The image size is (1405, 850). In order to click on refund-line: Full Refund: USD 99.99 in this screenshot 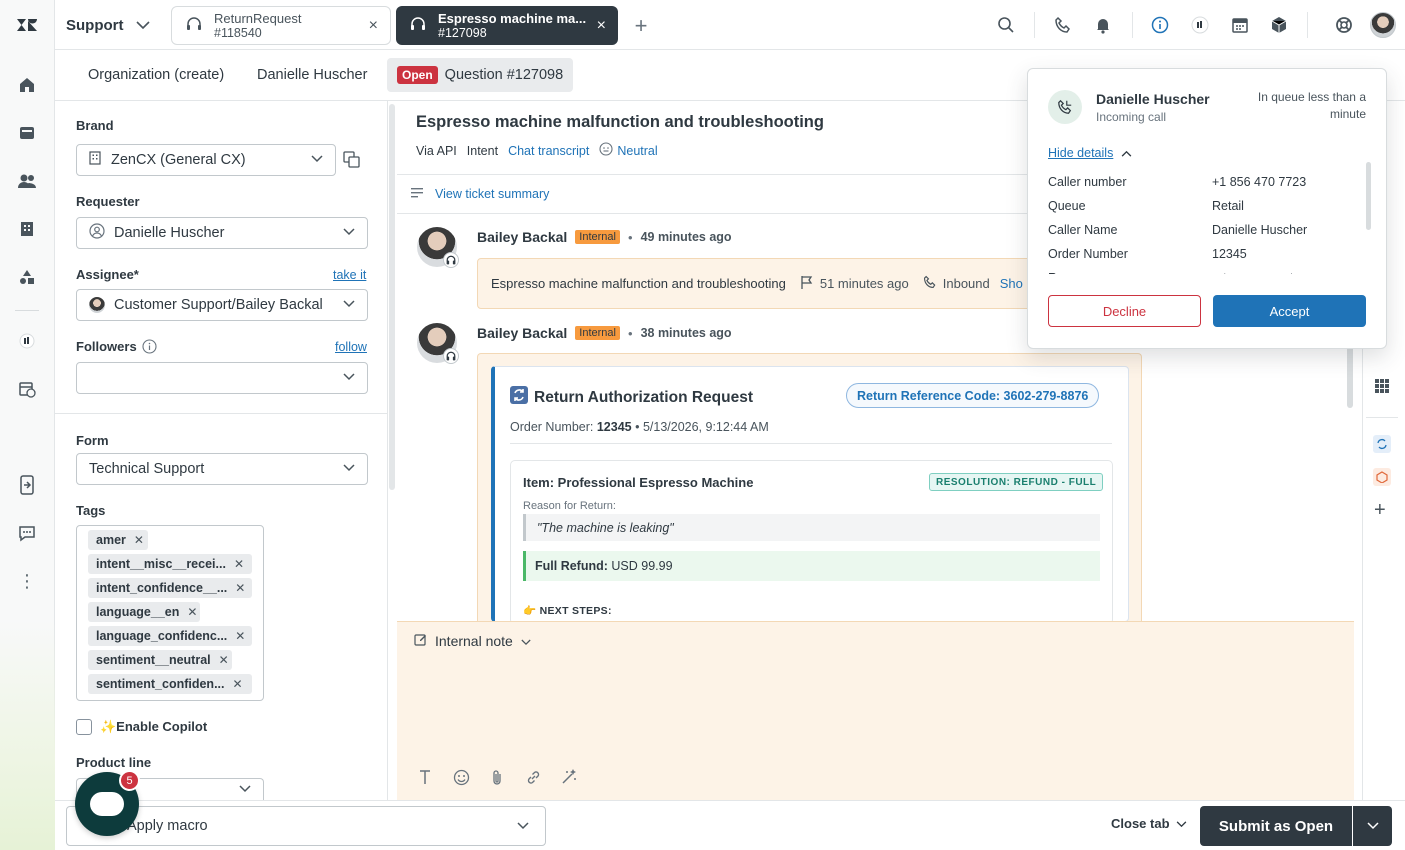, I will do `click(811, 566)`.